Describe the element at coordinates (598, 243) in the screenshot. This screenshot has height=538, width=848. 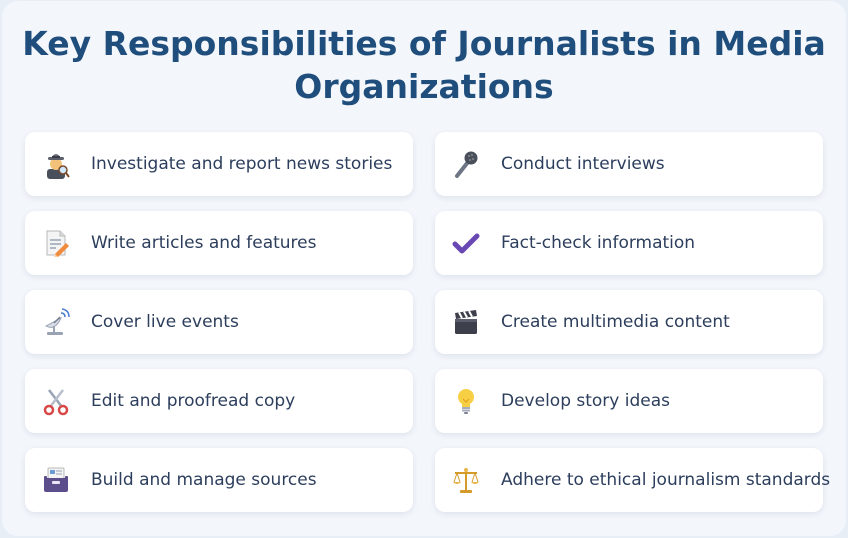
I see `responsibility-label: Fact-check information` at that location.